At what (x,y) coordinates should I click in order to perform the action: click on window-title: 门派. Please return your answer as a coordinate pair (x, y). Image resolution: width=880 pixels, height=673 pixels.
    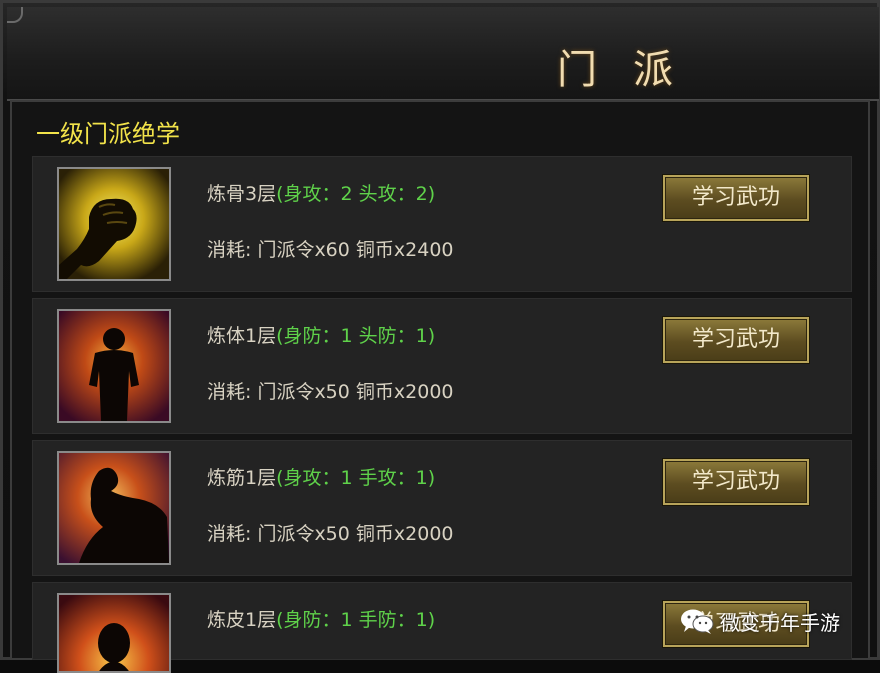
    Looking at the image, I should click on (633, 70).